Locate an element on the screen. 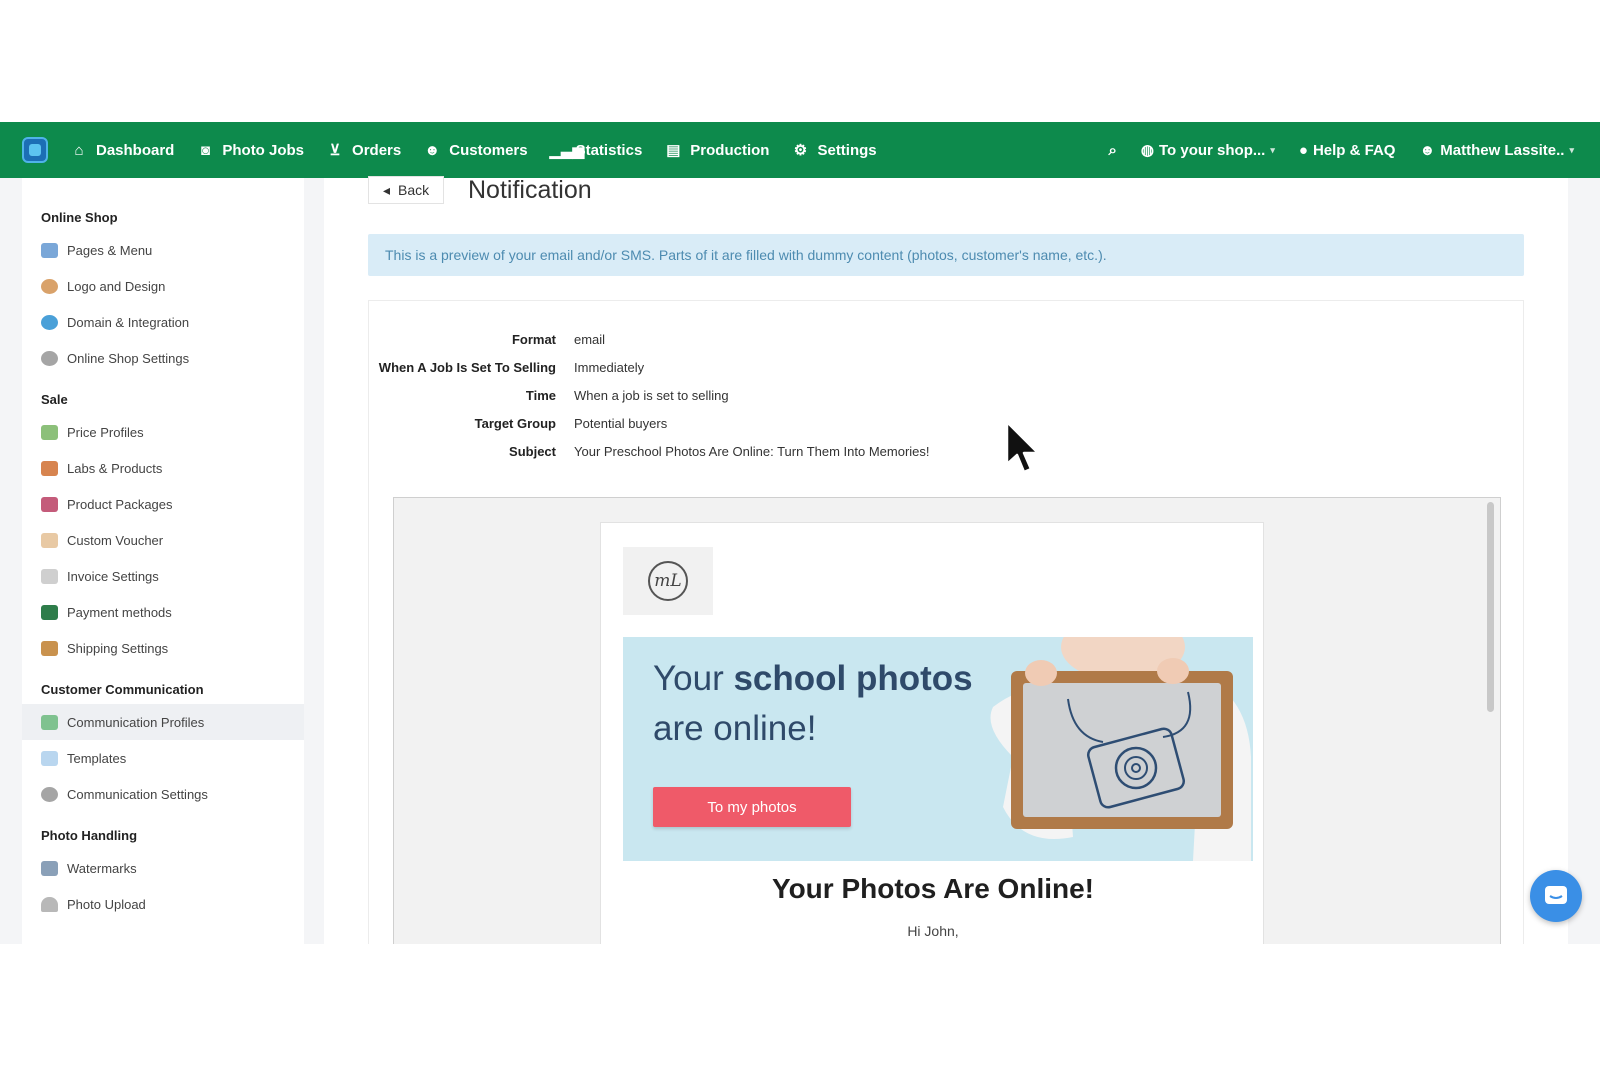  shop-link: ◍ To your shop... ▾ is located at coordinates (1207, 150).